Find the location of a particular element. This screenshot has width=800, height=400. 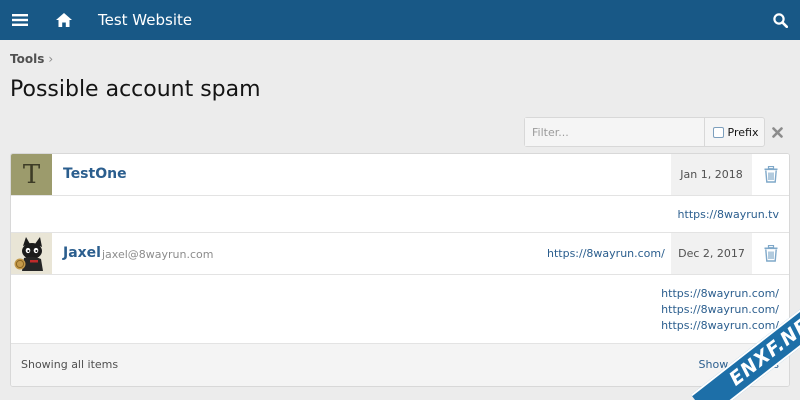

username-link: Jaxel is located at coordinates (82, 253).